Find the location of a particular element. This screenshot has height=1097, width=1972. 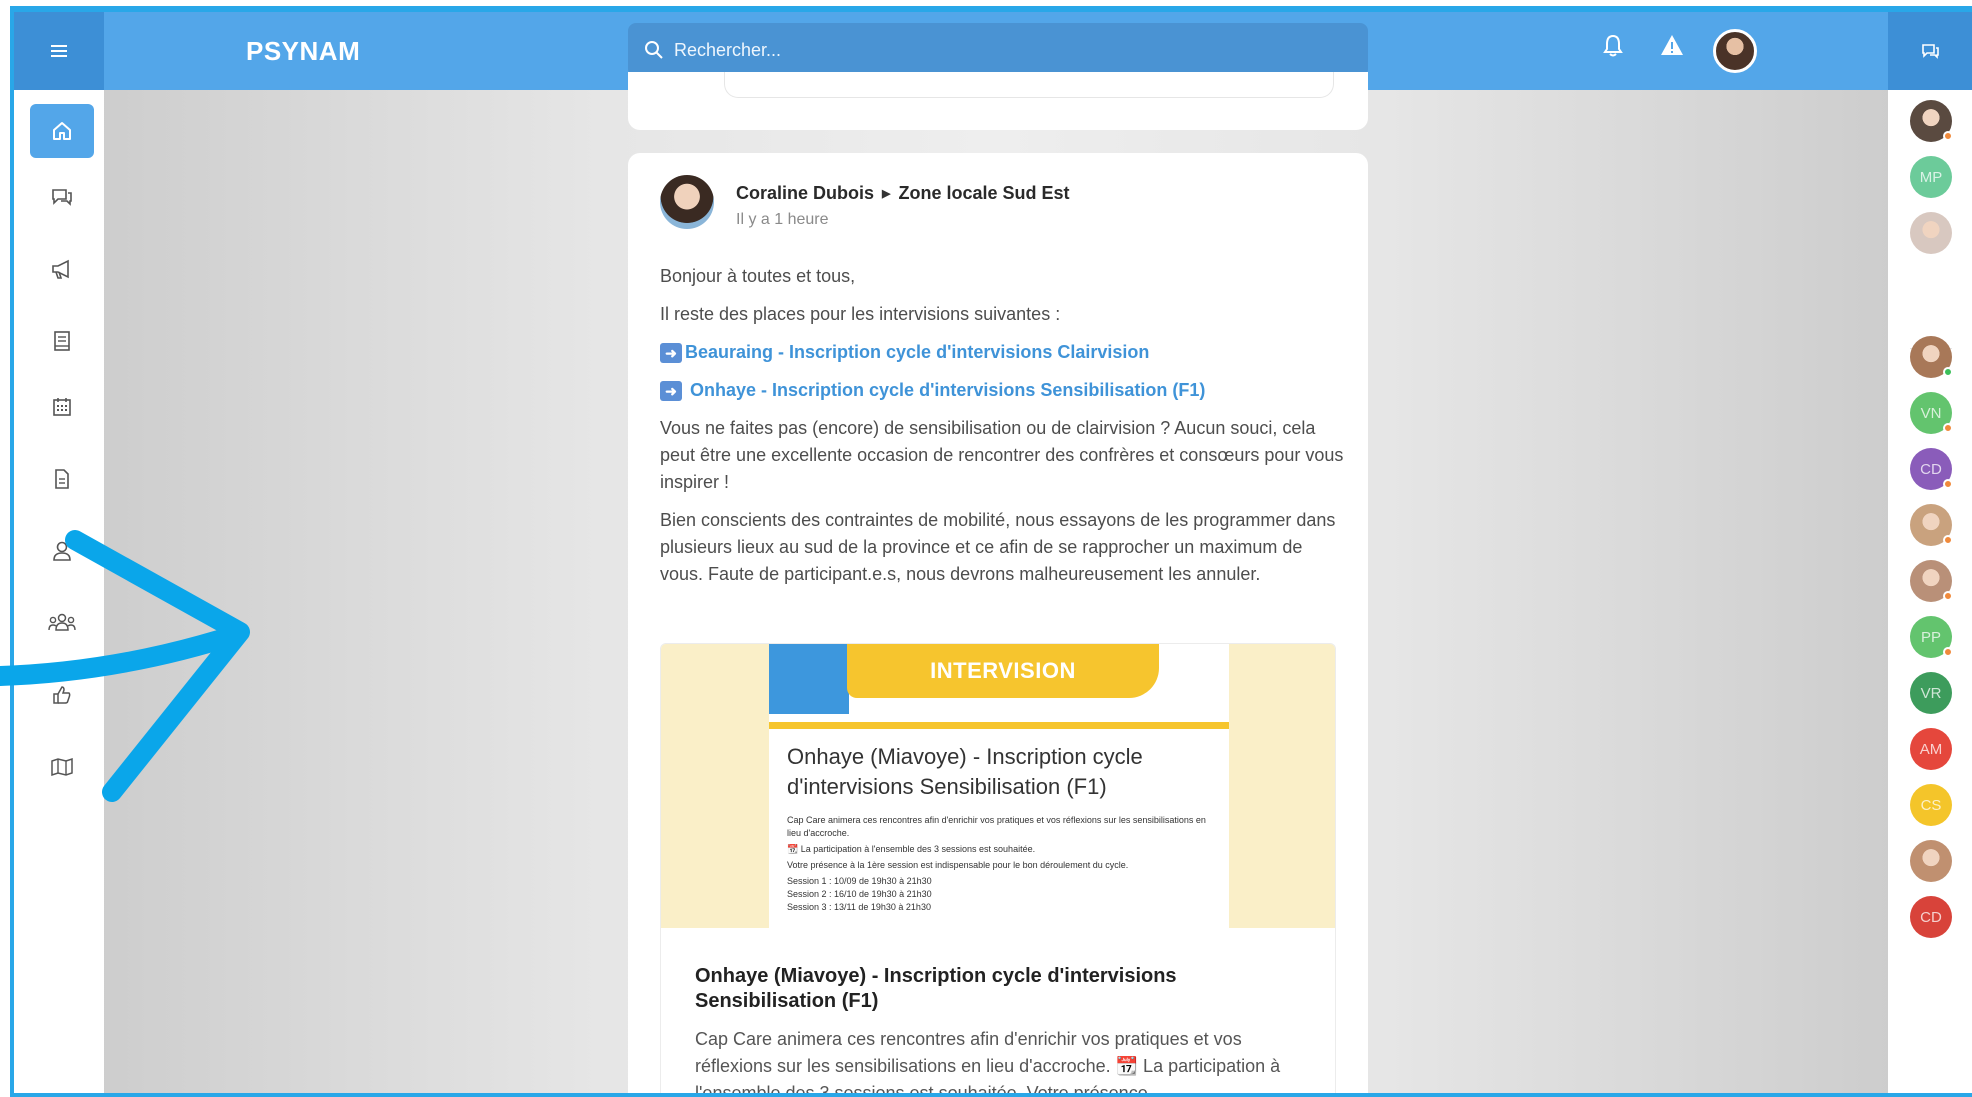

session-line: Session 1 : 10/09 de 19h30 à 21h30 is located at coordinates (859, 881).